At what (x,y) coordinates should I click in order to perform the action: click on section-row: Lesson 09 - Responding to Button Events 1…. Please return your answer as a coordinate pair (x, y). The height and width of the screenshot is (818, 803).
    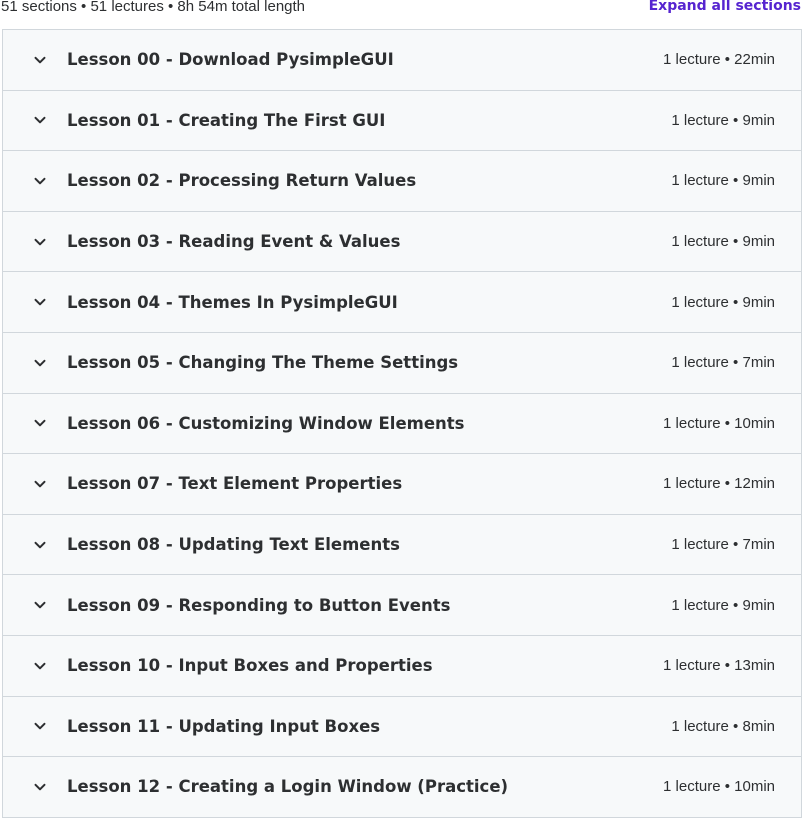
    Looking at the image, I should click on (402, 605).